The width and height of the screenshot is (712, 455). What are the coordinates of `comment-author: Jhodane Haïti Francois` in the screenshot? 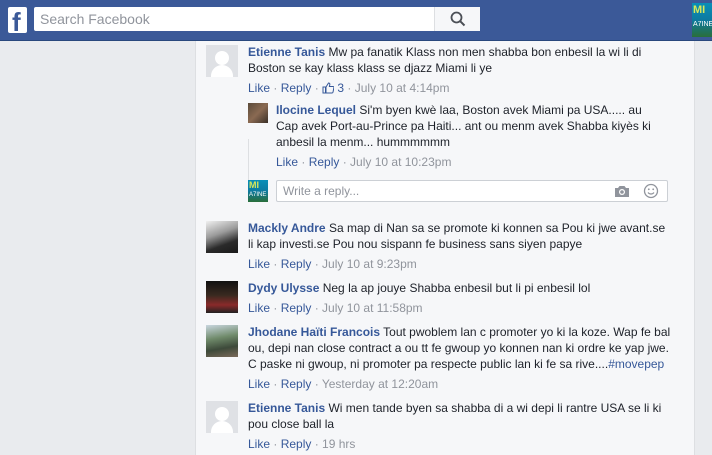 It's located at (314, 332).